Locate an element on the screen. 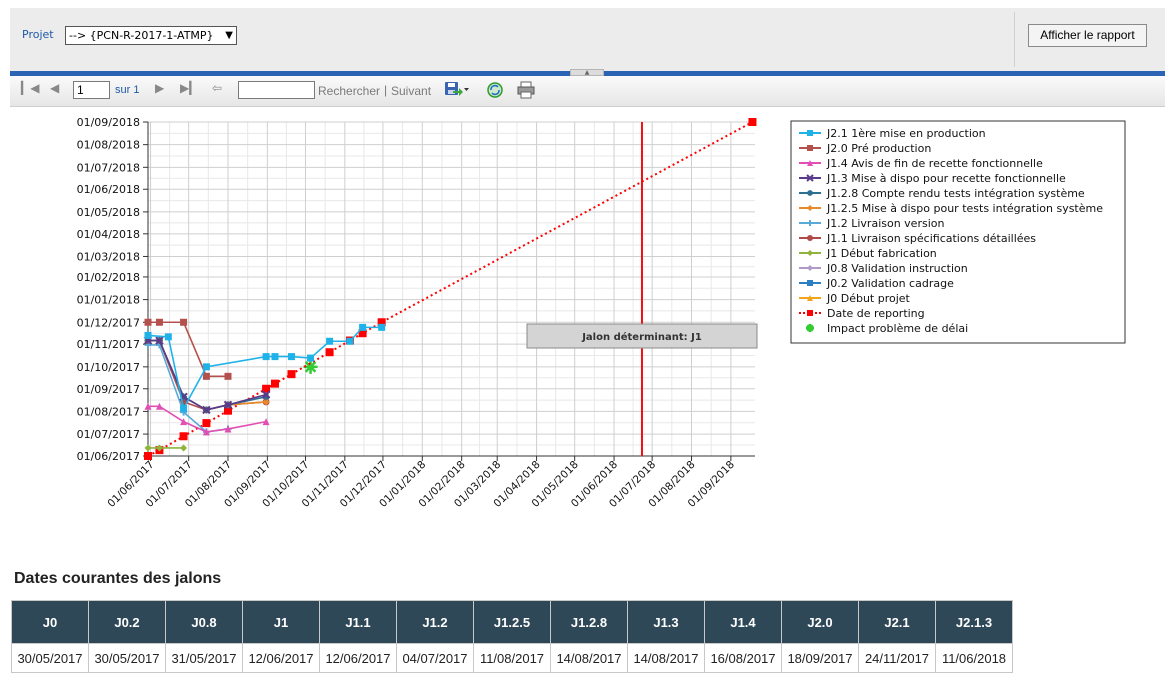 This screenshot has width=1175, height=691. y-tick-label: 01/07/2017 is located at coordinates (108, 434).